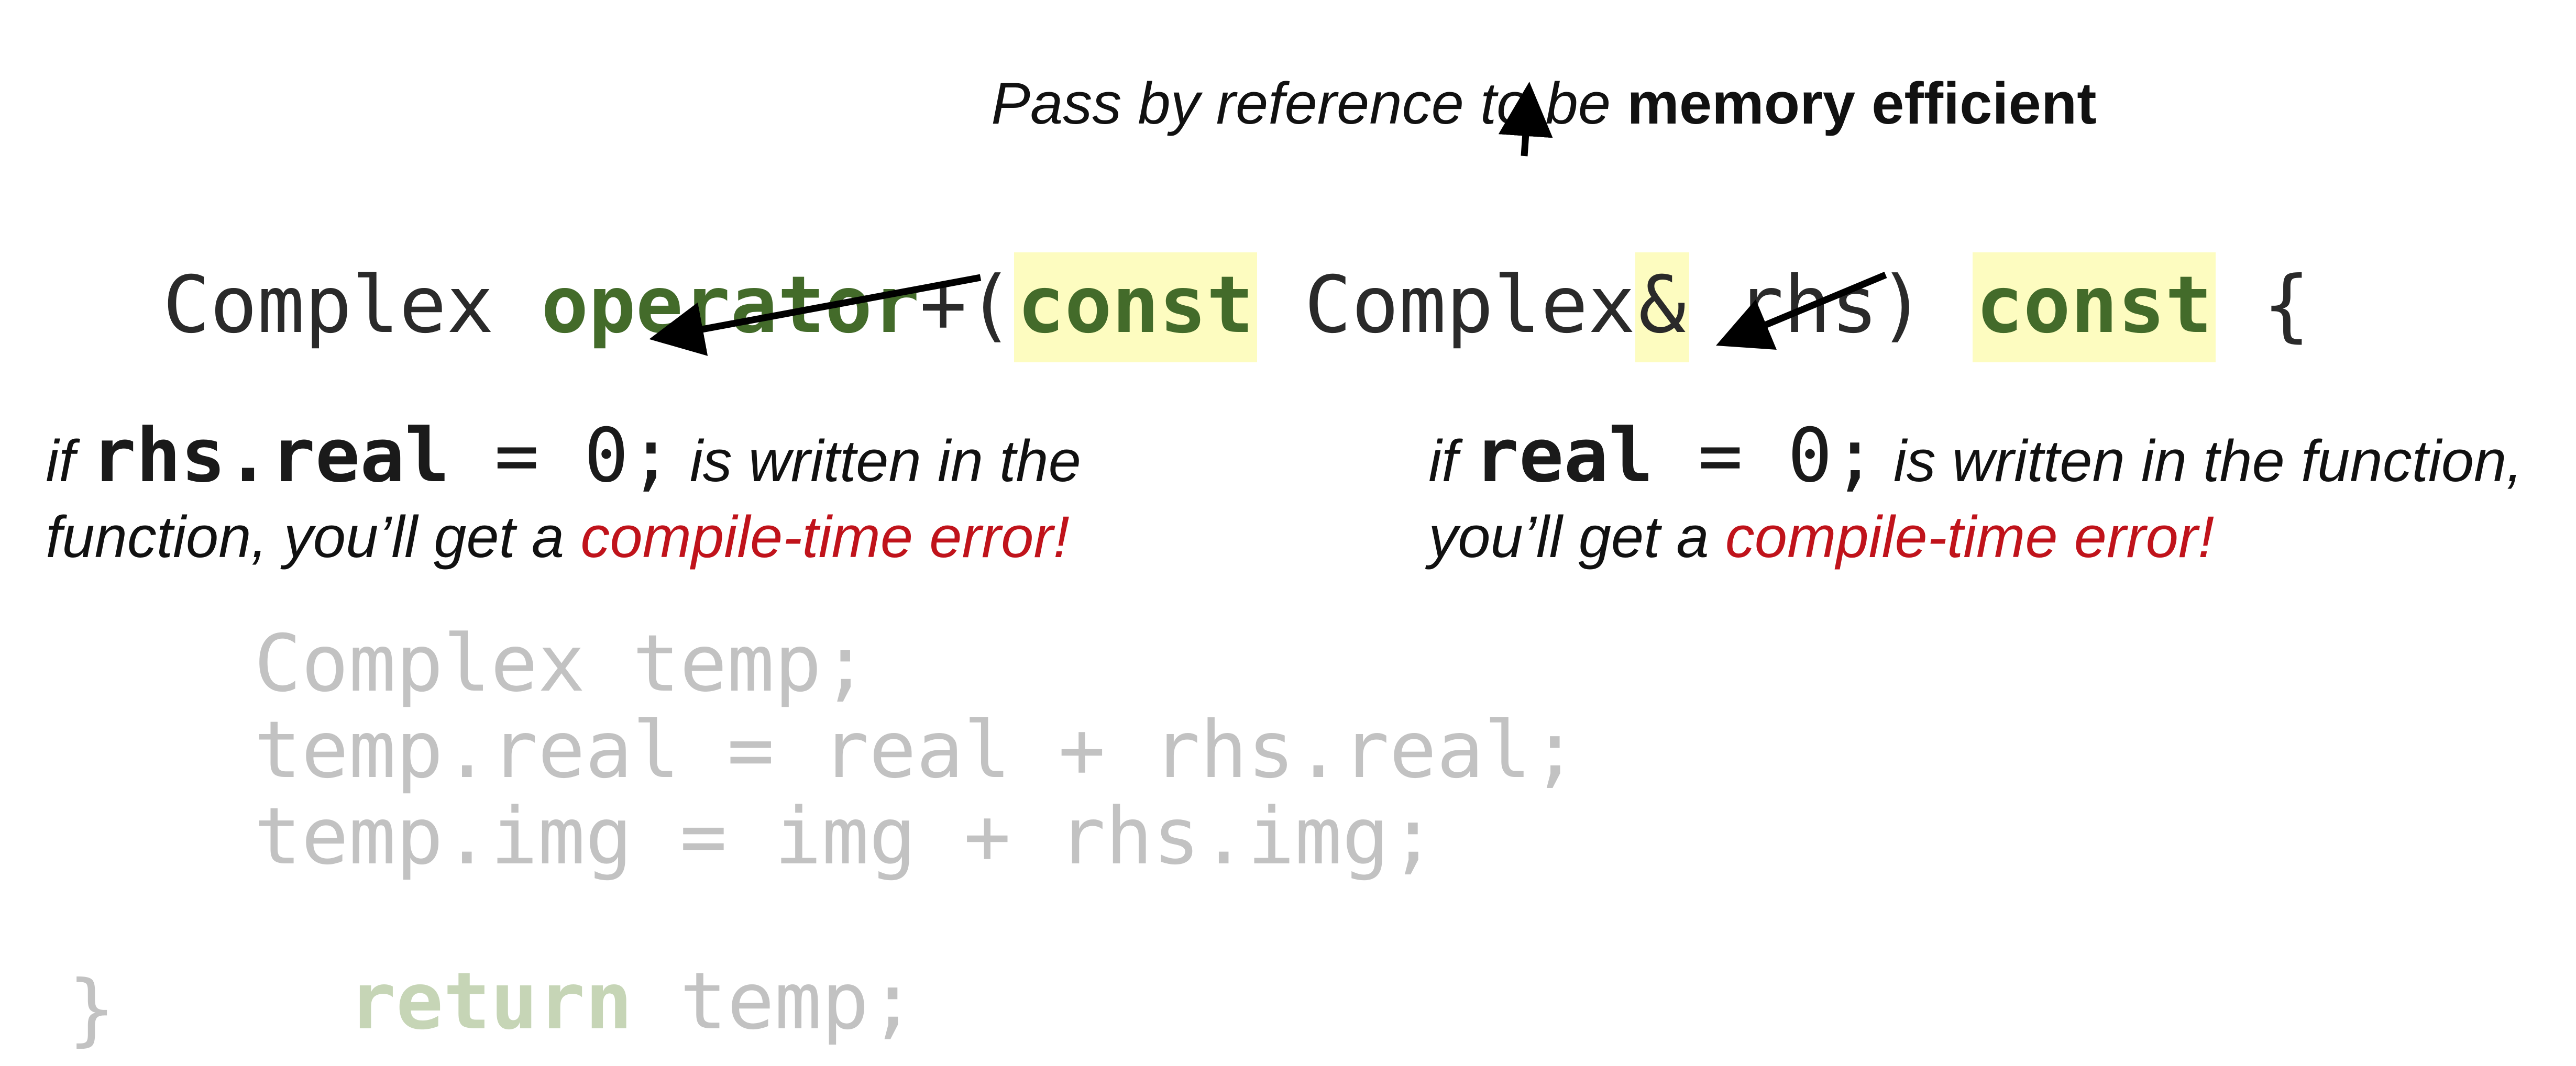  Describe the element at coordinates (815, 315) in the screenshot. I see `const-parameter-arrow` at that location.